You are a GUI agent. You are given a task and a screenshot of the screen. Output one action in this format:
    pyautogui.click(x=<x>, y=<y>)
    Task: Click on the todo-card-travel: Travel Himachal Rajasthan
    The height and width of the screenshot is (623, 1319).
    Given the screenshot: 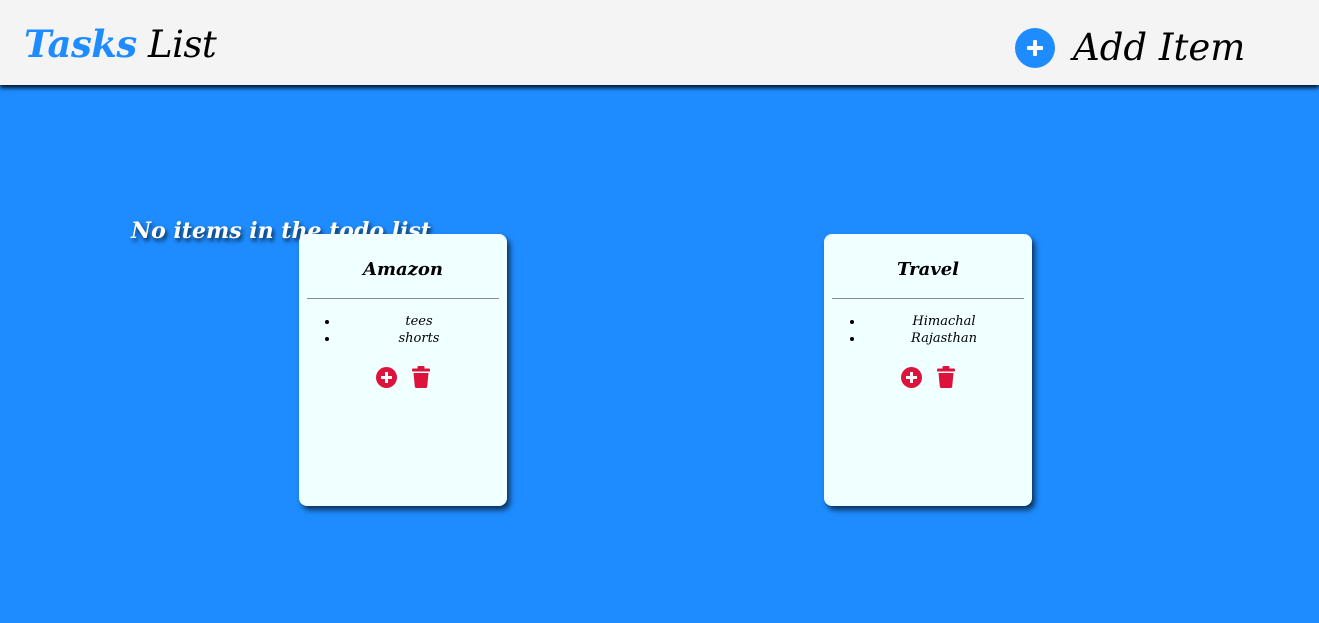 What is the action you would take?
    pyautogui.click(x=928, y=370)
    